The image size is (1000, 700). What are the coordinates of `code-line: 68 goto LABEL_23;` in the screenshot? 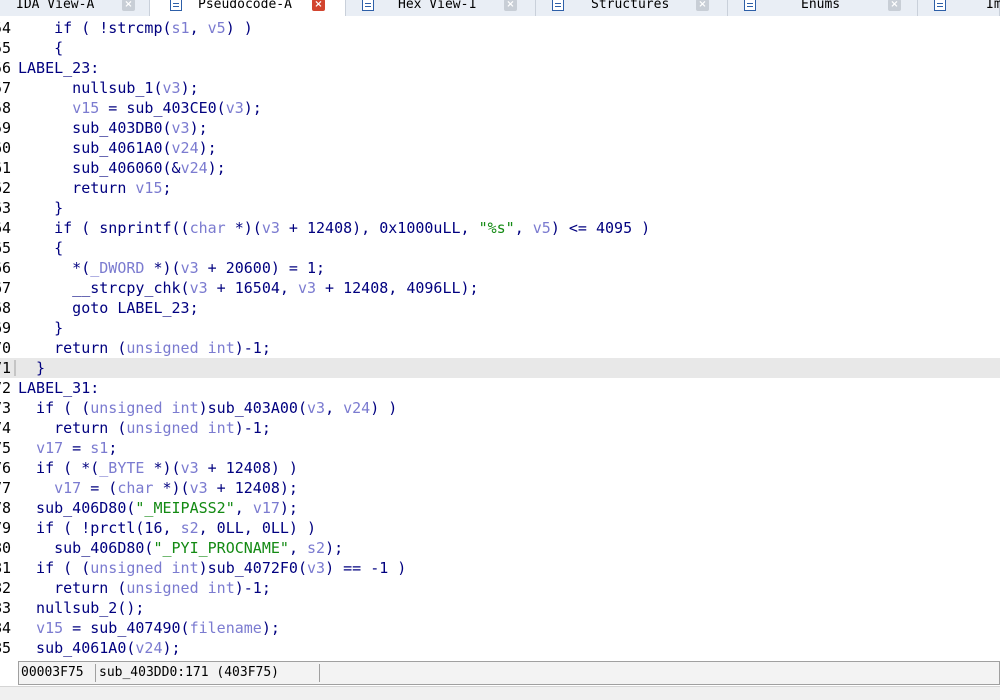 It's located at (500, 308).